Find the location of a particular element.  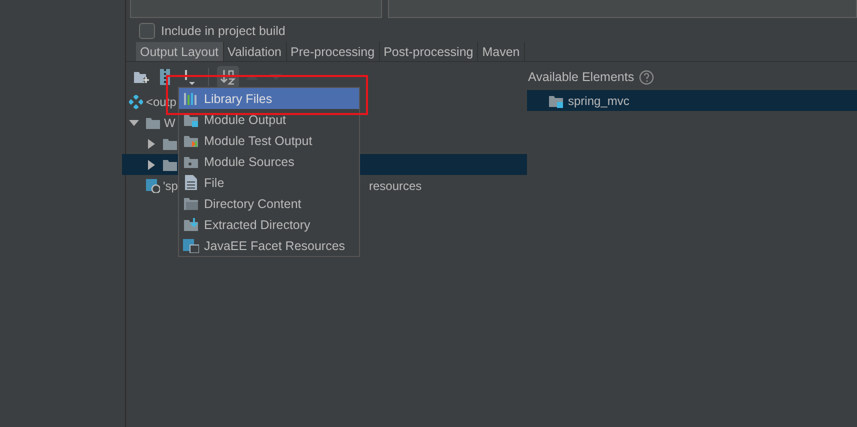

file-icon is located at coordinates (191, 182).